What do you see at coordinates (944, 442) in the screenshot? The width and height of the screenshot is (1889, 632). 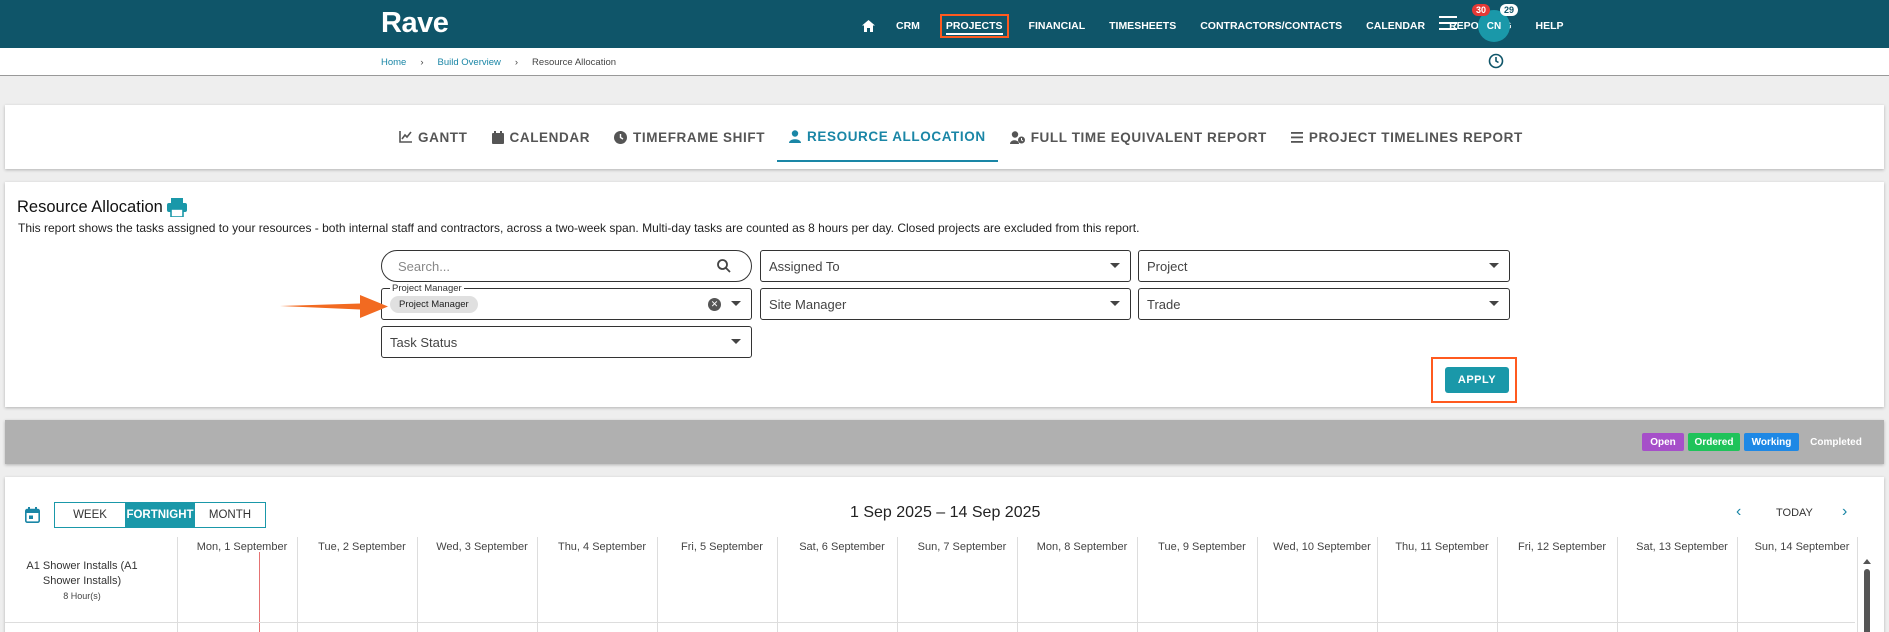 I see `status-legend-card: Open Ordered Working Completed` at bounding box center [944, 442].